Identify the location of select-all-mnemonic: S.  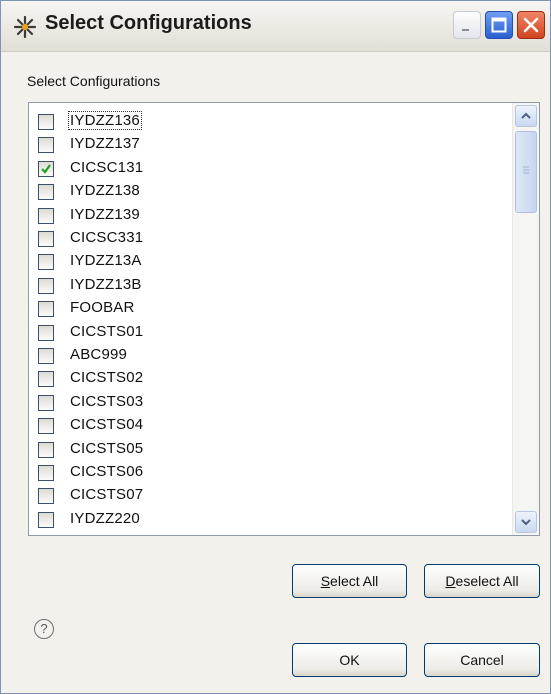
(325, 581).